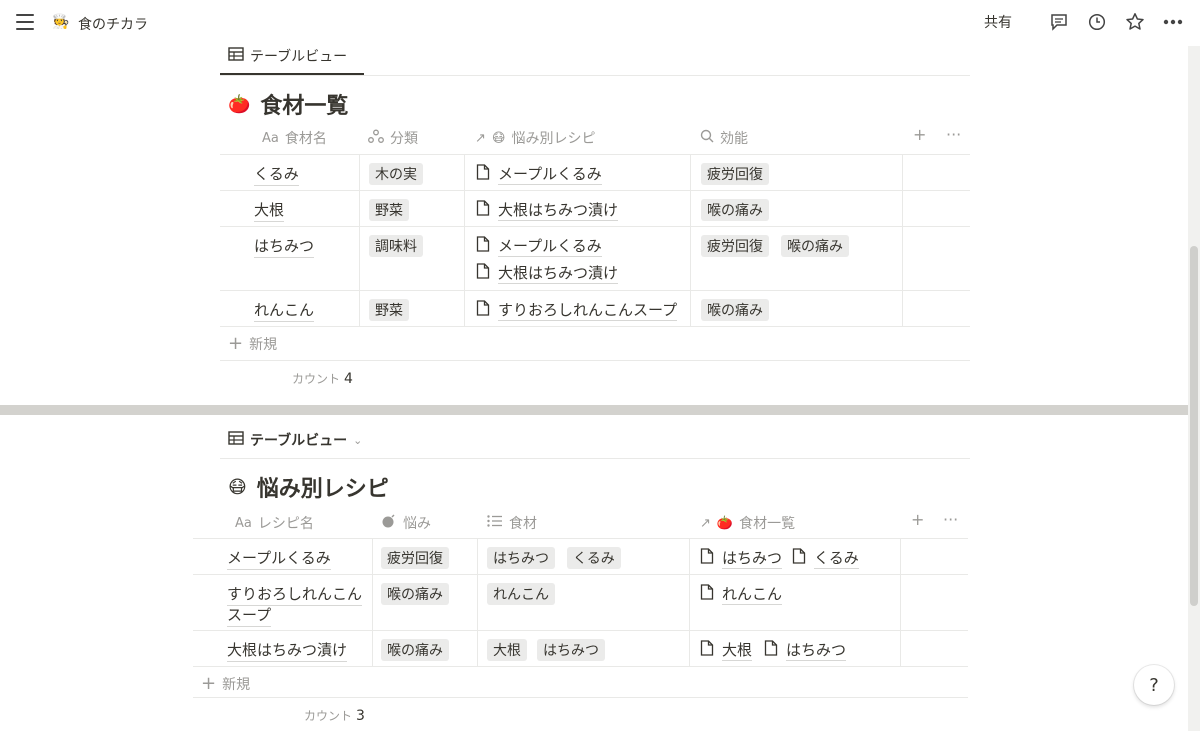 This screenshot has width=1200, height=731. Describe the element at coordinates (594, 558) in the screenshot. I see `ingredient-tag: くるみ` at that location.